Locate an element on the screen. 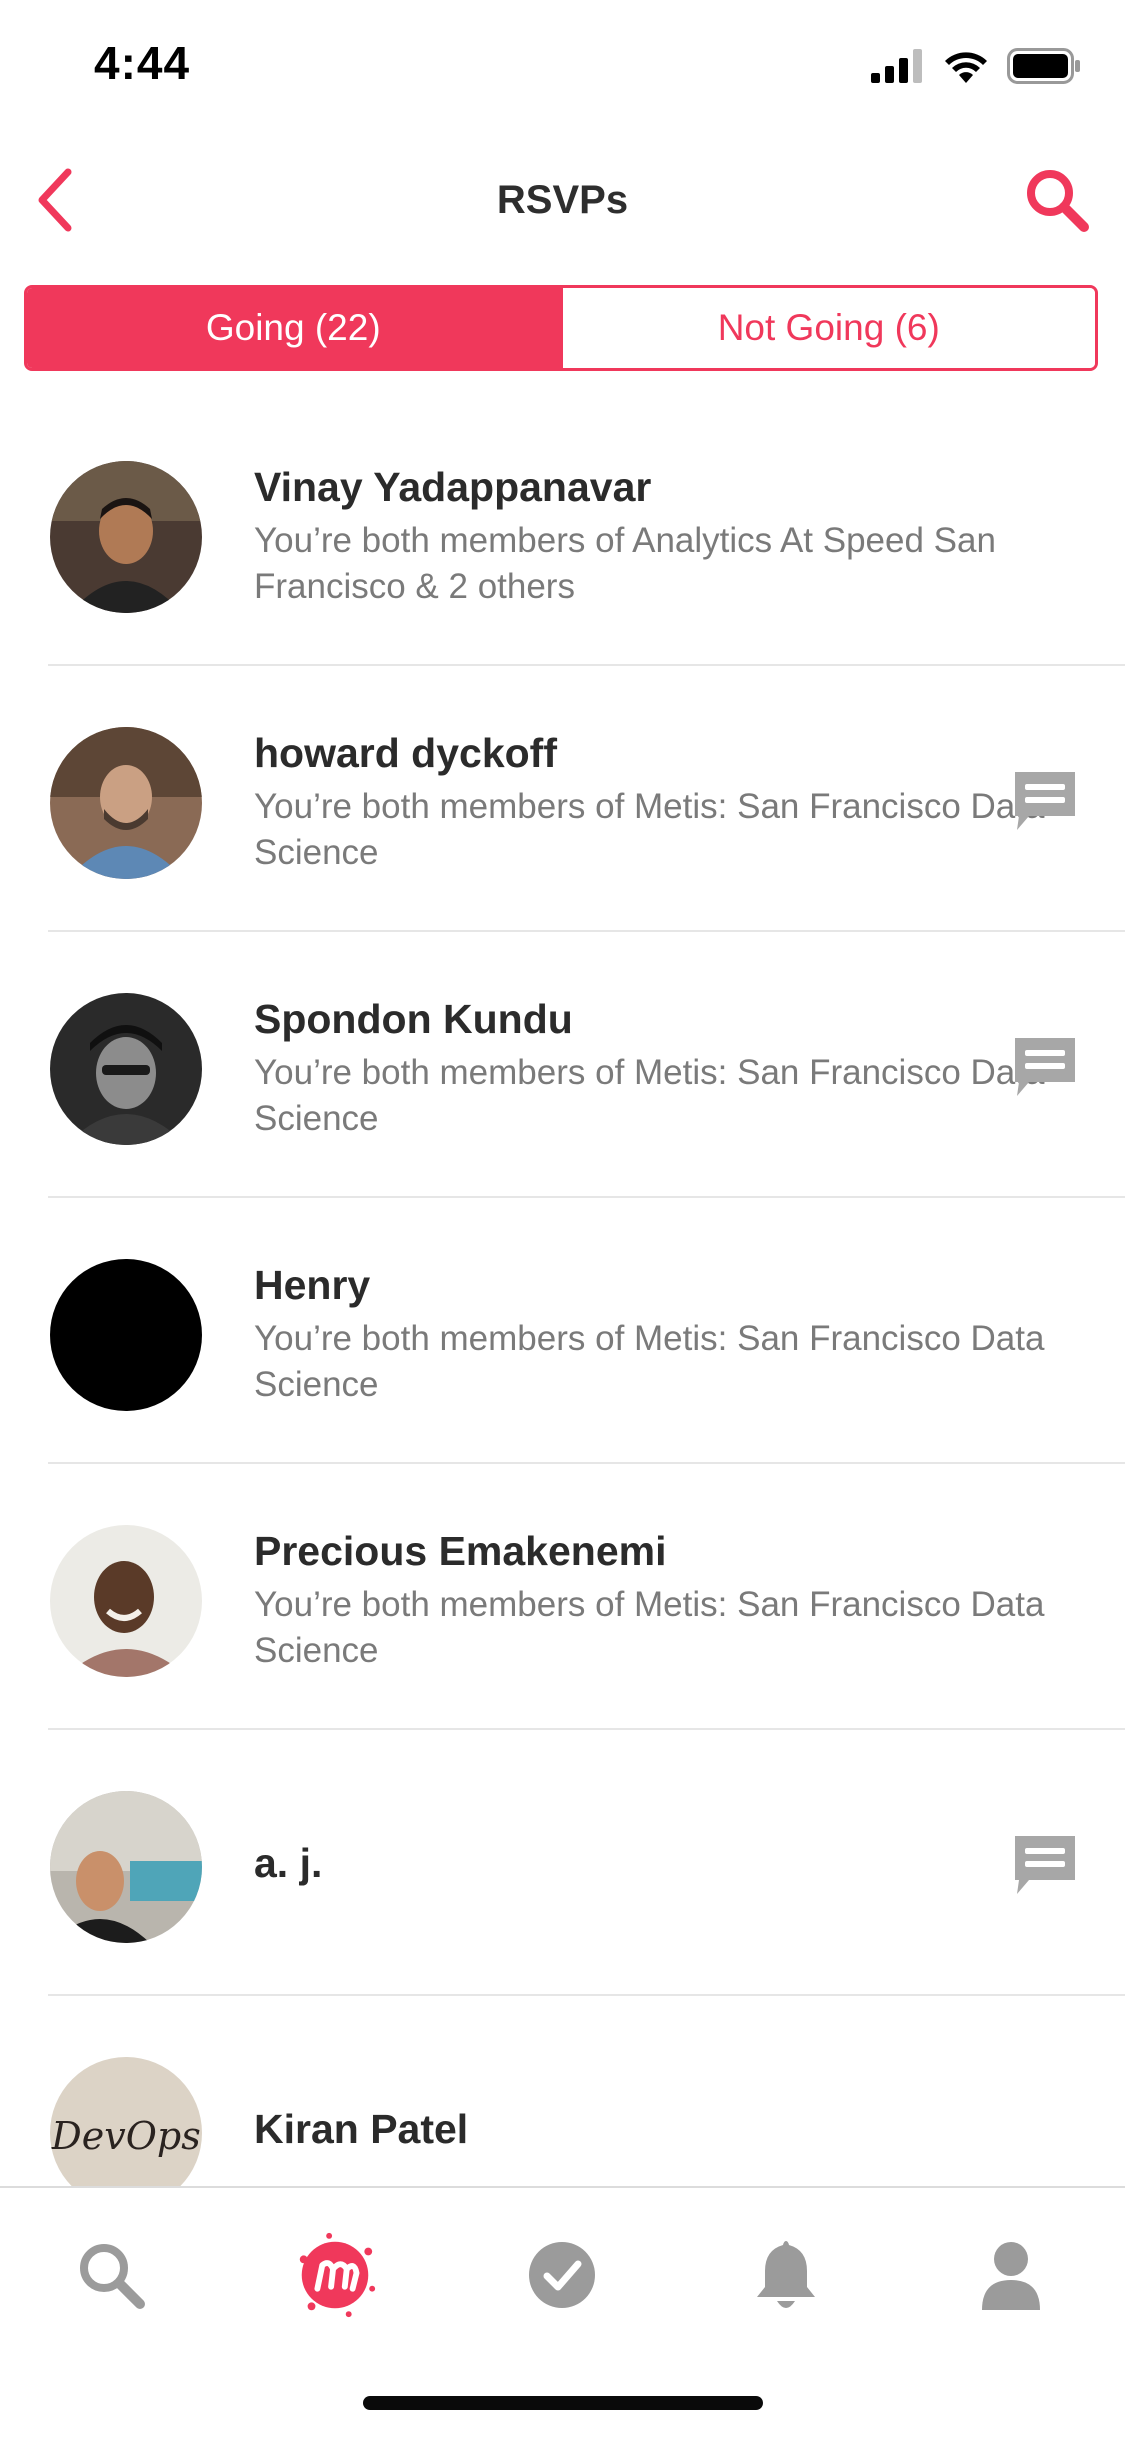 The image size is (1125, 2438). tab-not-going: Not Going (6) is located at coordinates (827, 328).